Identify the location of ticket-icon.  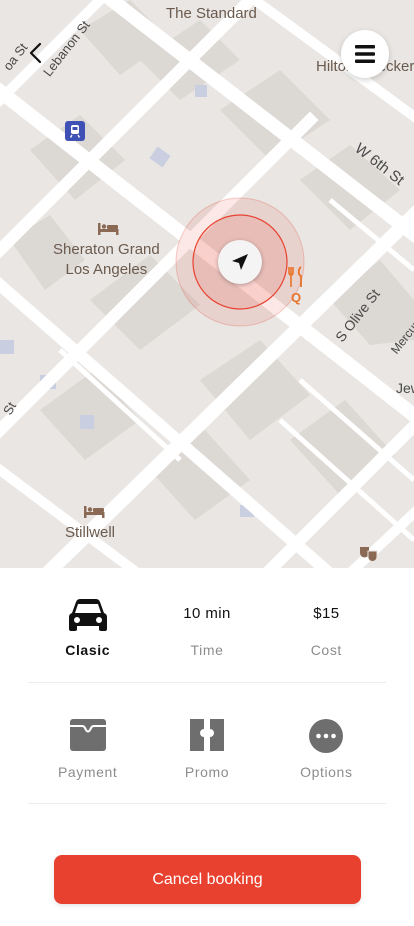
(206, 735).